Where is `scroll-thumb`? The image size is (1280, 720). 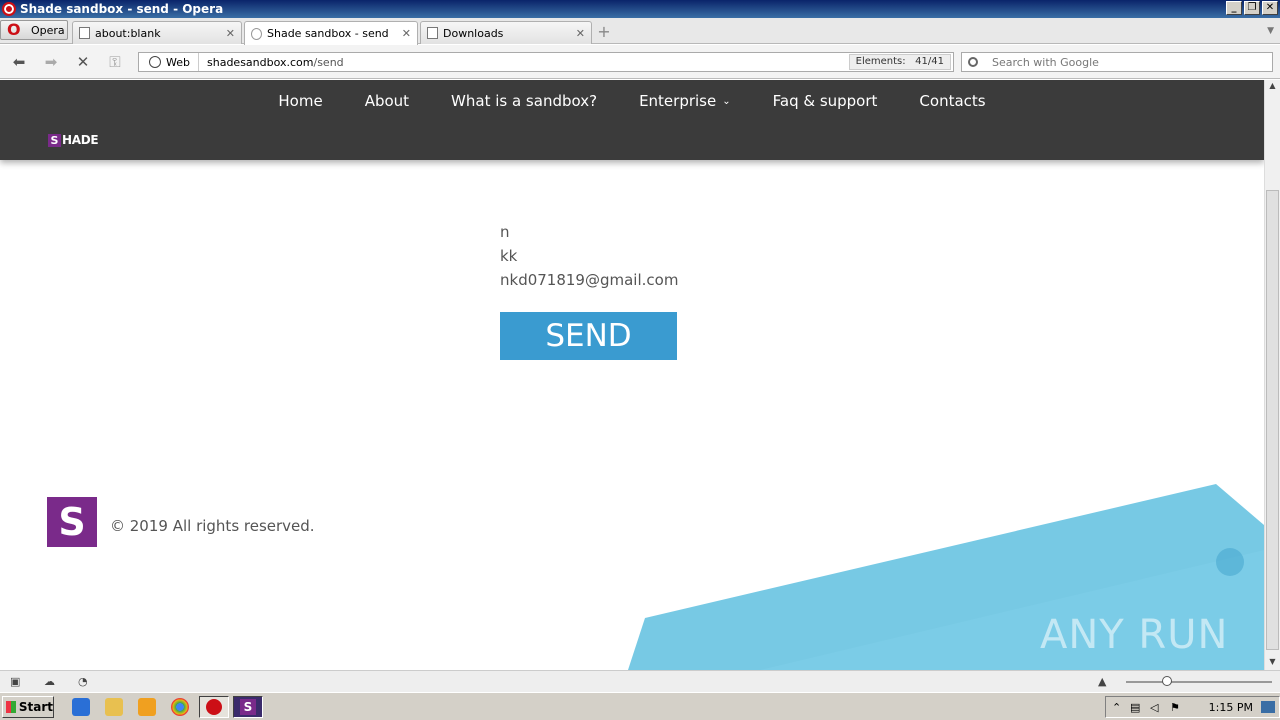
scroll-thumb is located at coordinates (1272, 420).